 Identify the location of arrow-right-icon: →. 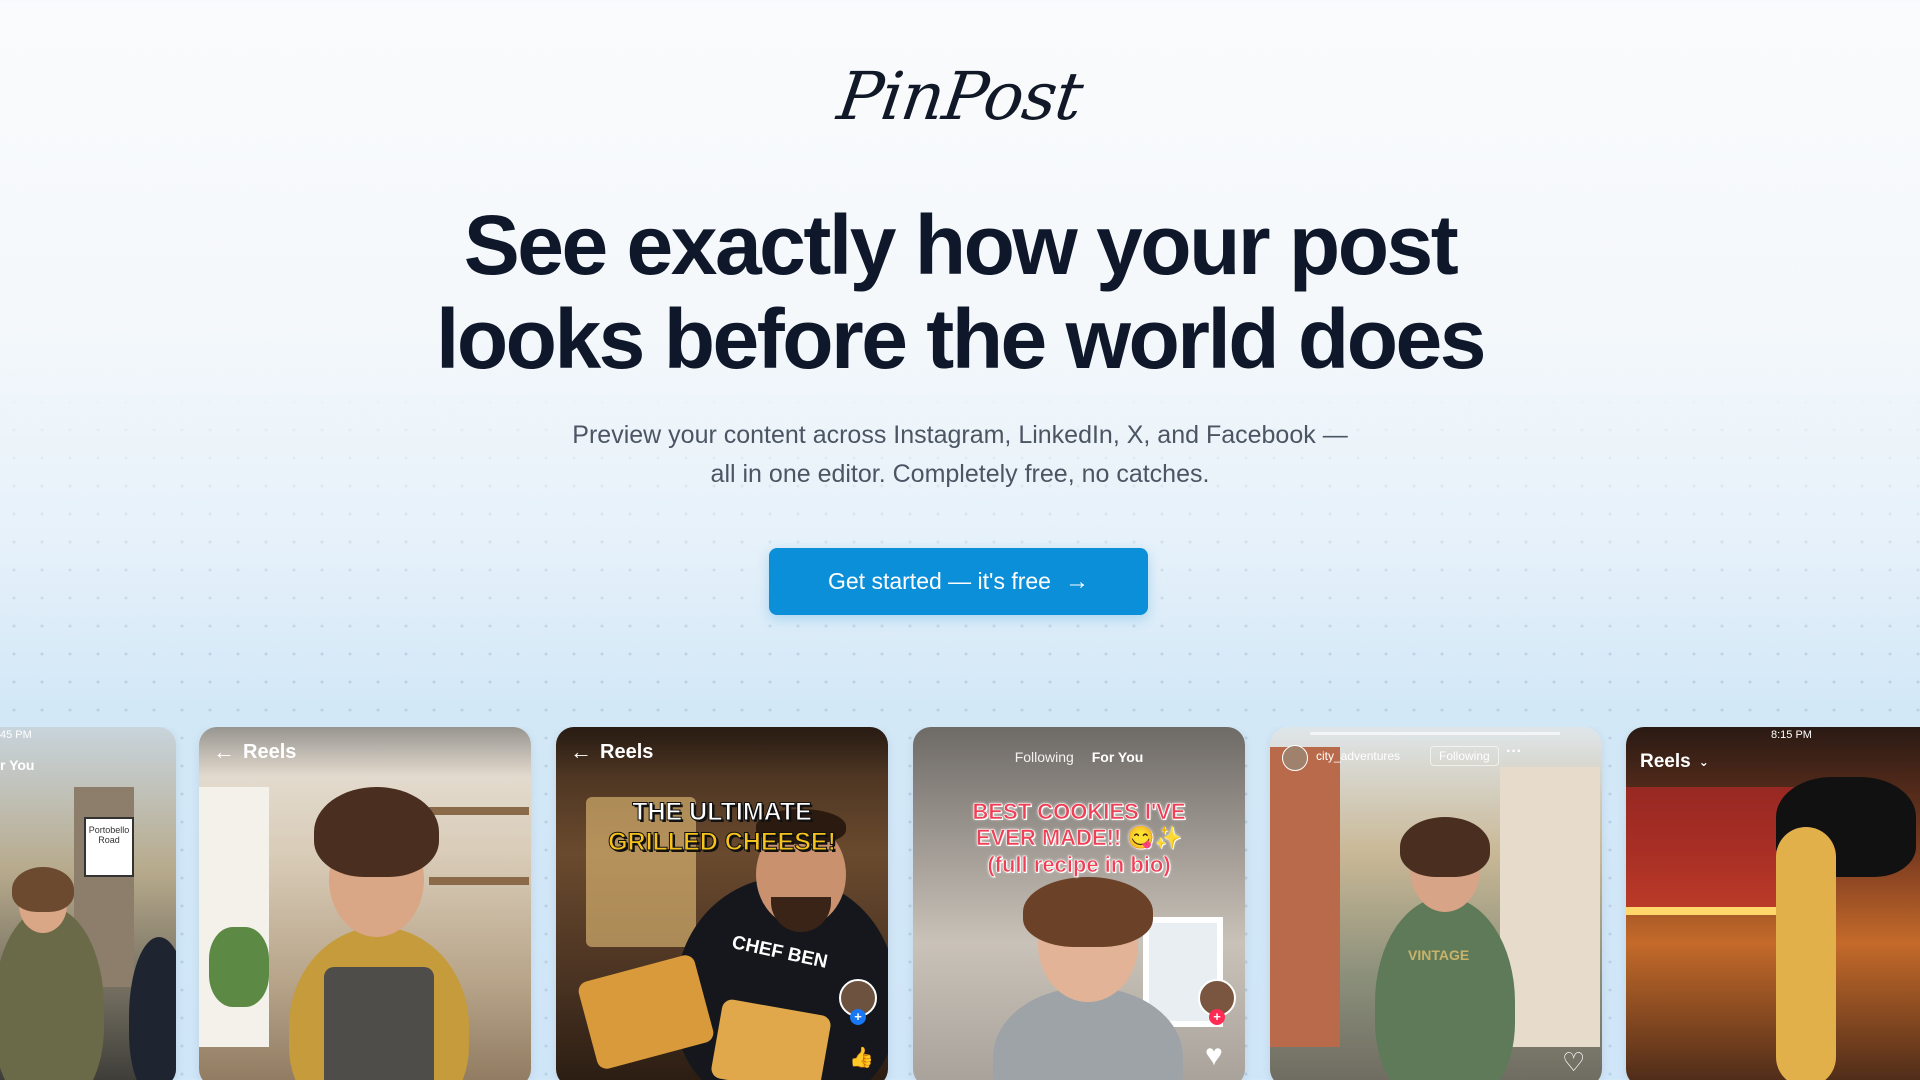
(1076, 581).